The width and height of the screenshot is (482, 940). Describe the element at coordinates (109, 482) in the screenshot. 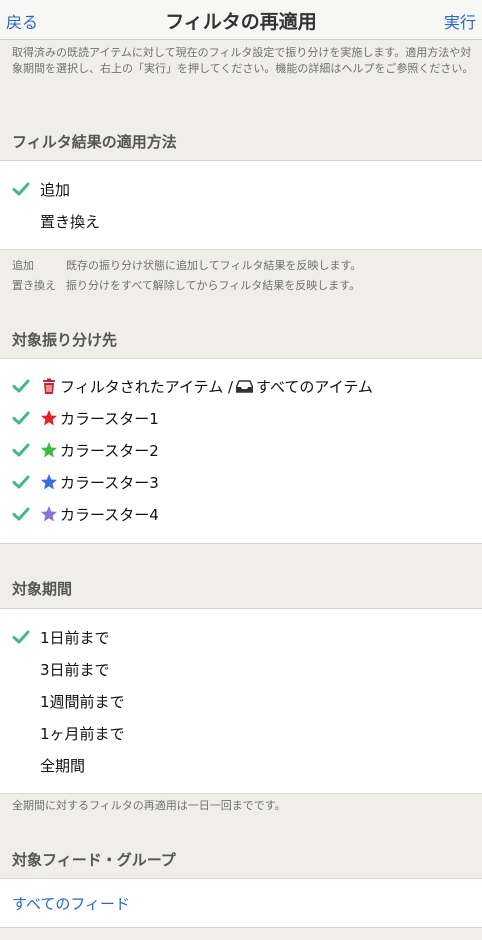

I see `star-label: カラースター3` at that location.